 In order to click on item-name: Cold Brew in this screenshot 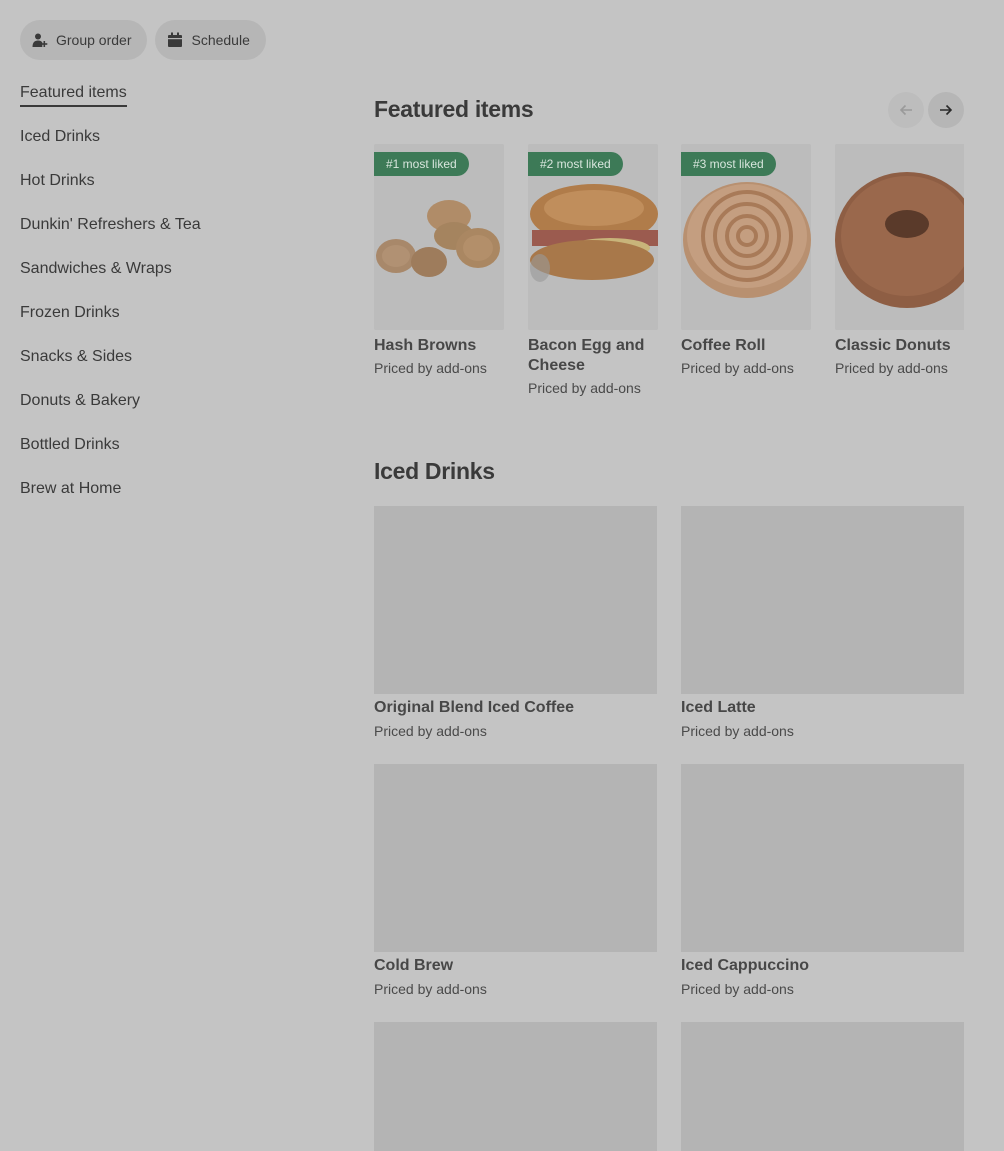, I will do `click(414, 965)`.